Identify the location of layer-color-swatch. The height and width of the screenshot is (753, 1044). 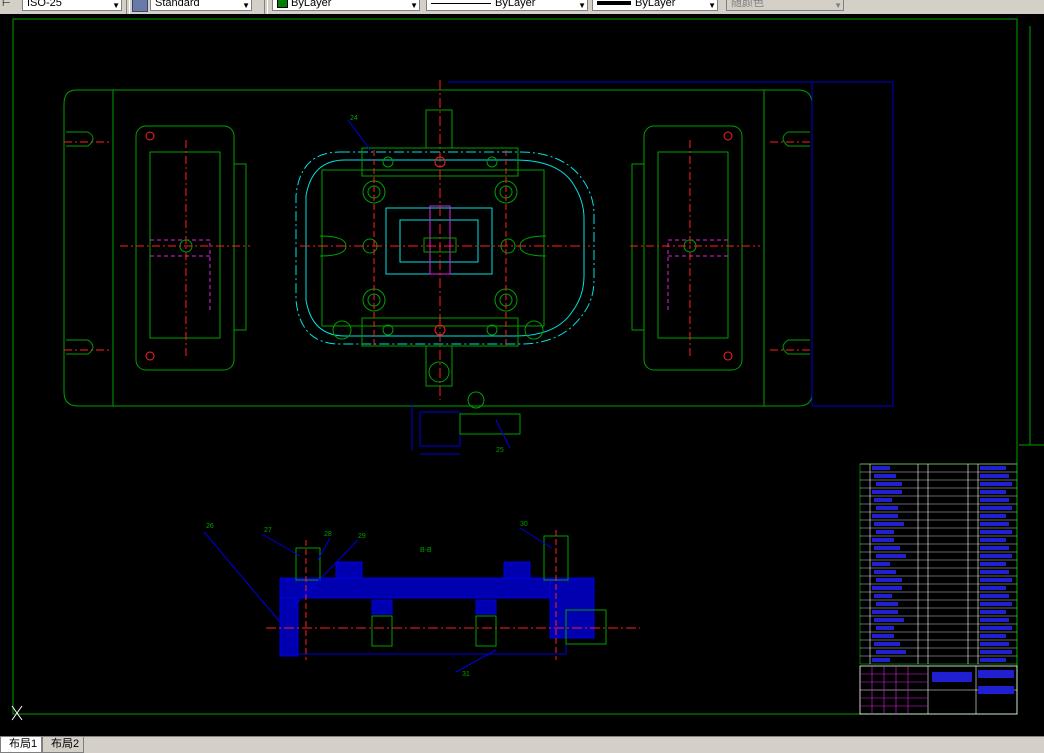
(282, 4).